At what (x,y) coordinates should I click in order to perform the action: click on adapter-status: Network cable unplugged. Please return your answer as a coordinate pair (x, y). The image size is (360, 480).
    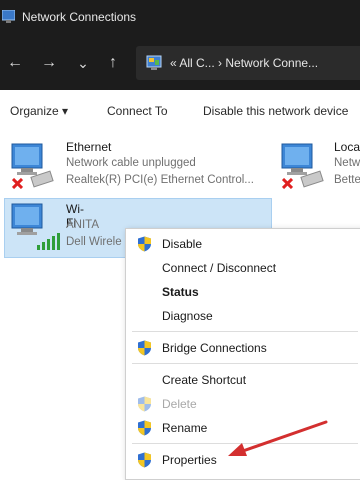
    Looking at the image, I should click on (131, 163).